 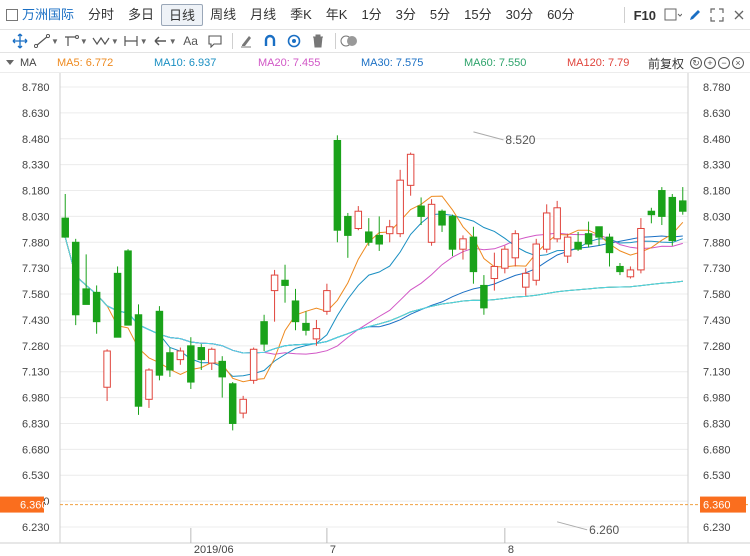 I want to click on crosshair-move-icon, so click(x=20, y=41).